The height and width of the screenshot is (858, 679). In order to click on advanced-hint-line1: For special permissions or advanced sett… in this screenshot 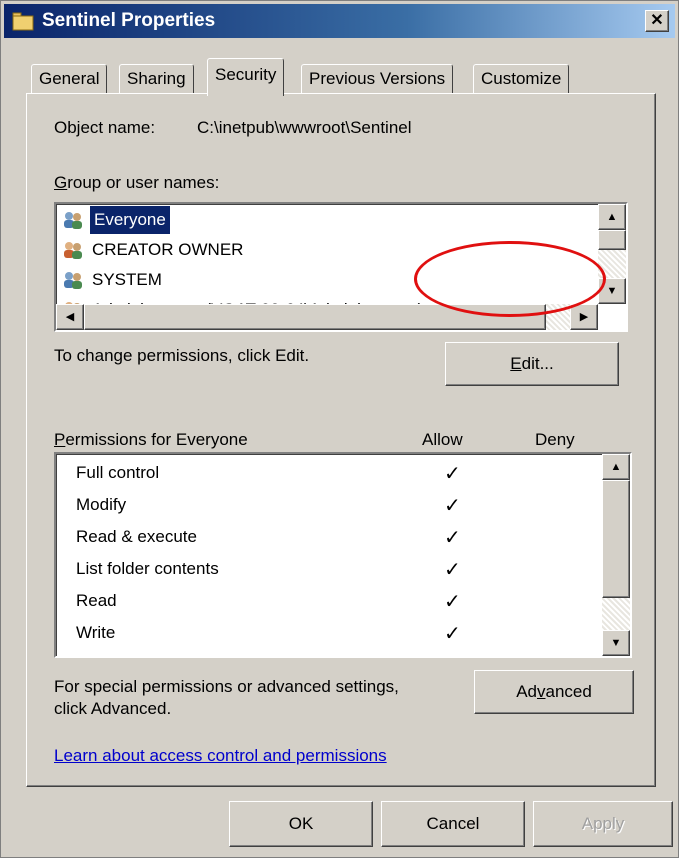, I will do `click(226, 686)`.